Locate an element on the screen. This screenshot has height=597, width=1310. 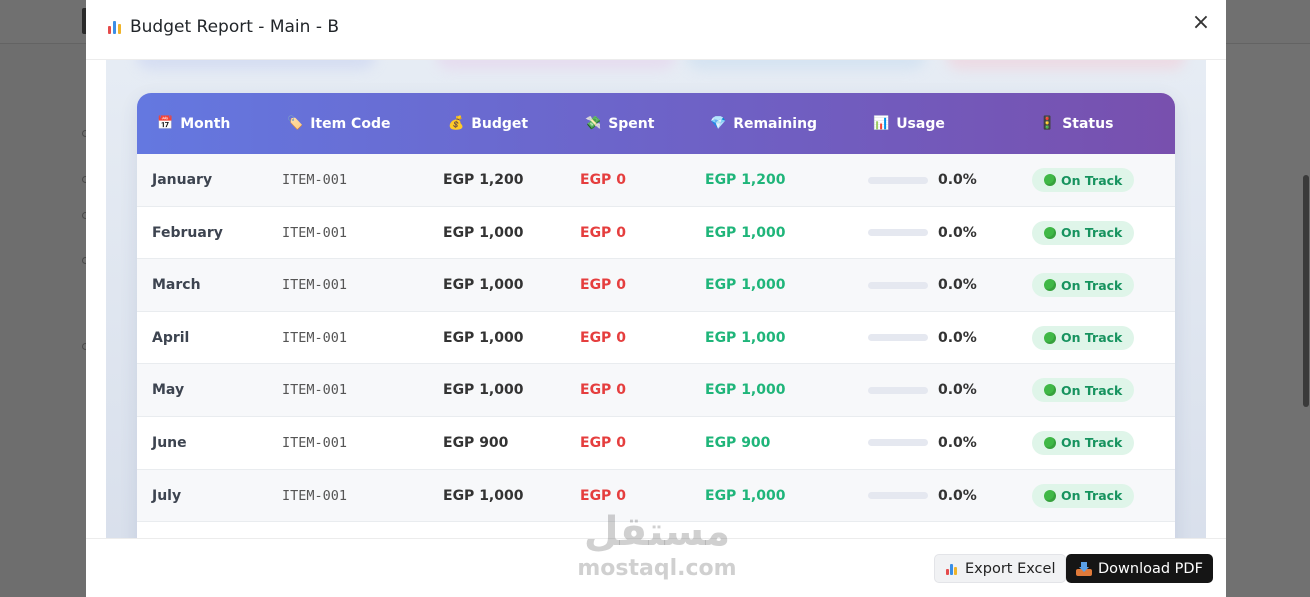
column-header-label: Spent is located at coordinates (631, 123).